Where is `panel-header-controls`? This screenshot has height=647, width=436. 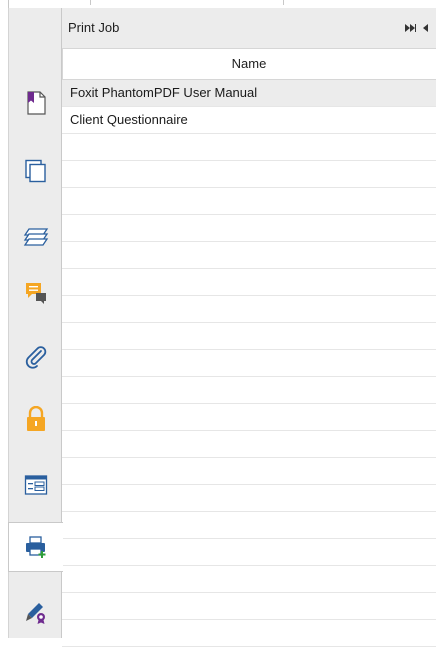 panel-header-controls is located at coordinates (416, 28).